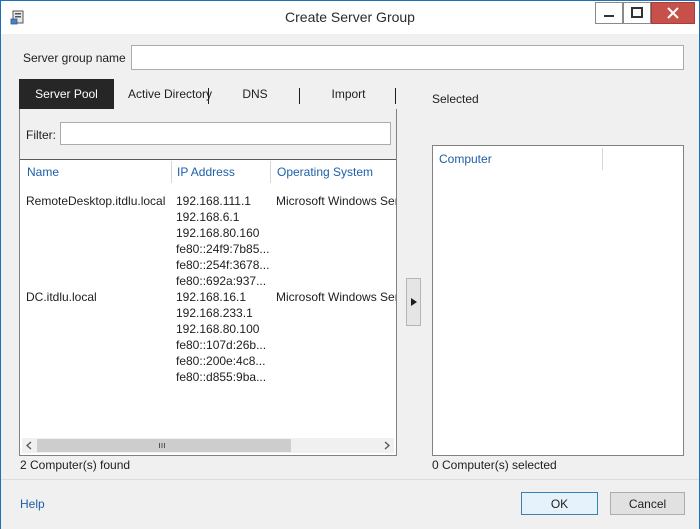 This screenshot has width=700, height=529. Describe the element at coordinates (99, 201) in the screenshot. I see `table-row-name: RemoteDesktop.itdlu.local` at that location.